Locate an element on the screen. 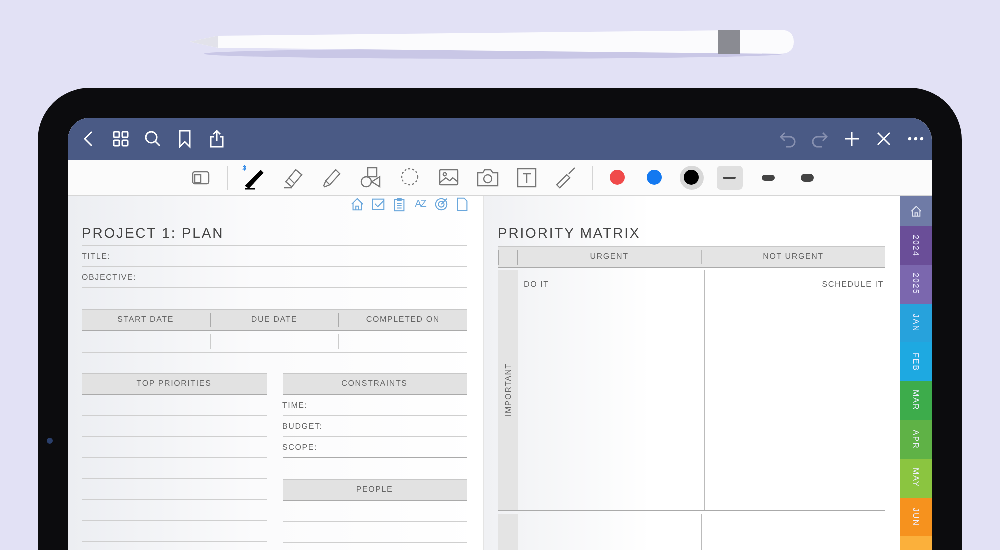 This screenshot has height=550, width=1000. section-tab: JAN is located at coordinates (916, 323).